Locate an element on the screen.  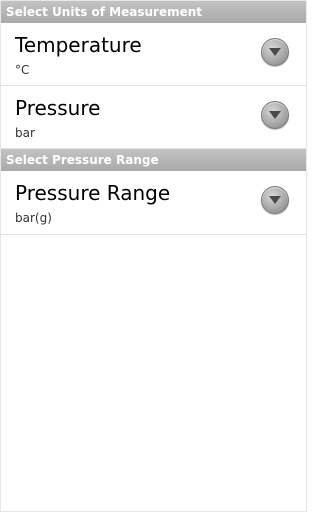
section-header-pressure-range: Select Pressure Range is located at coordinates (153, 160).